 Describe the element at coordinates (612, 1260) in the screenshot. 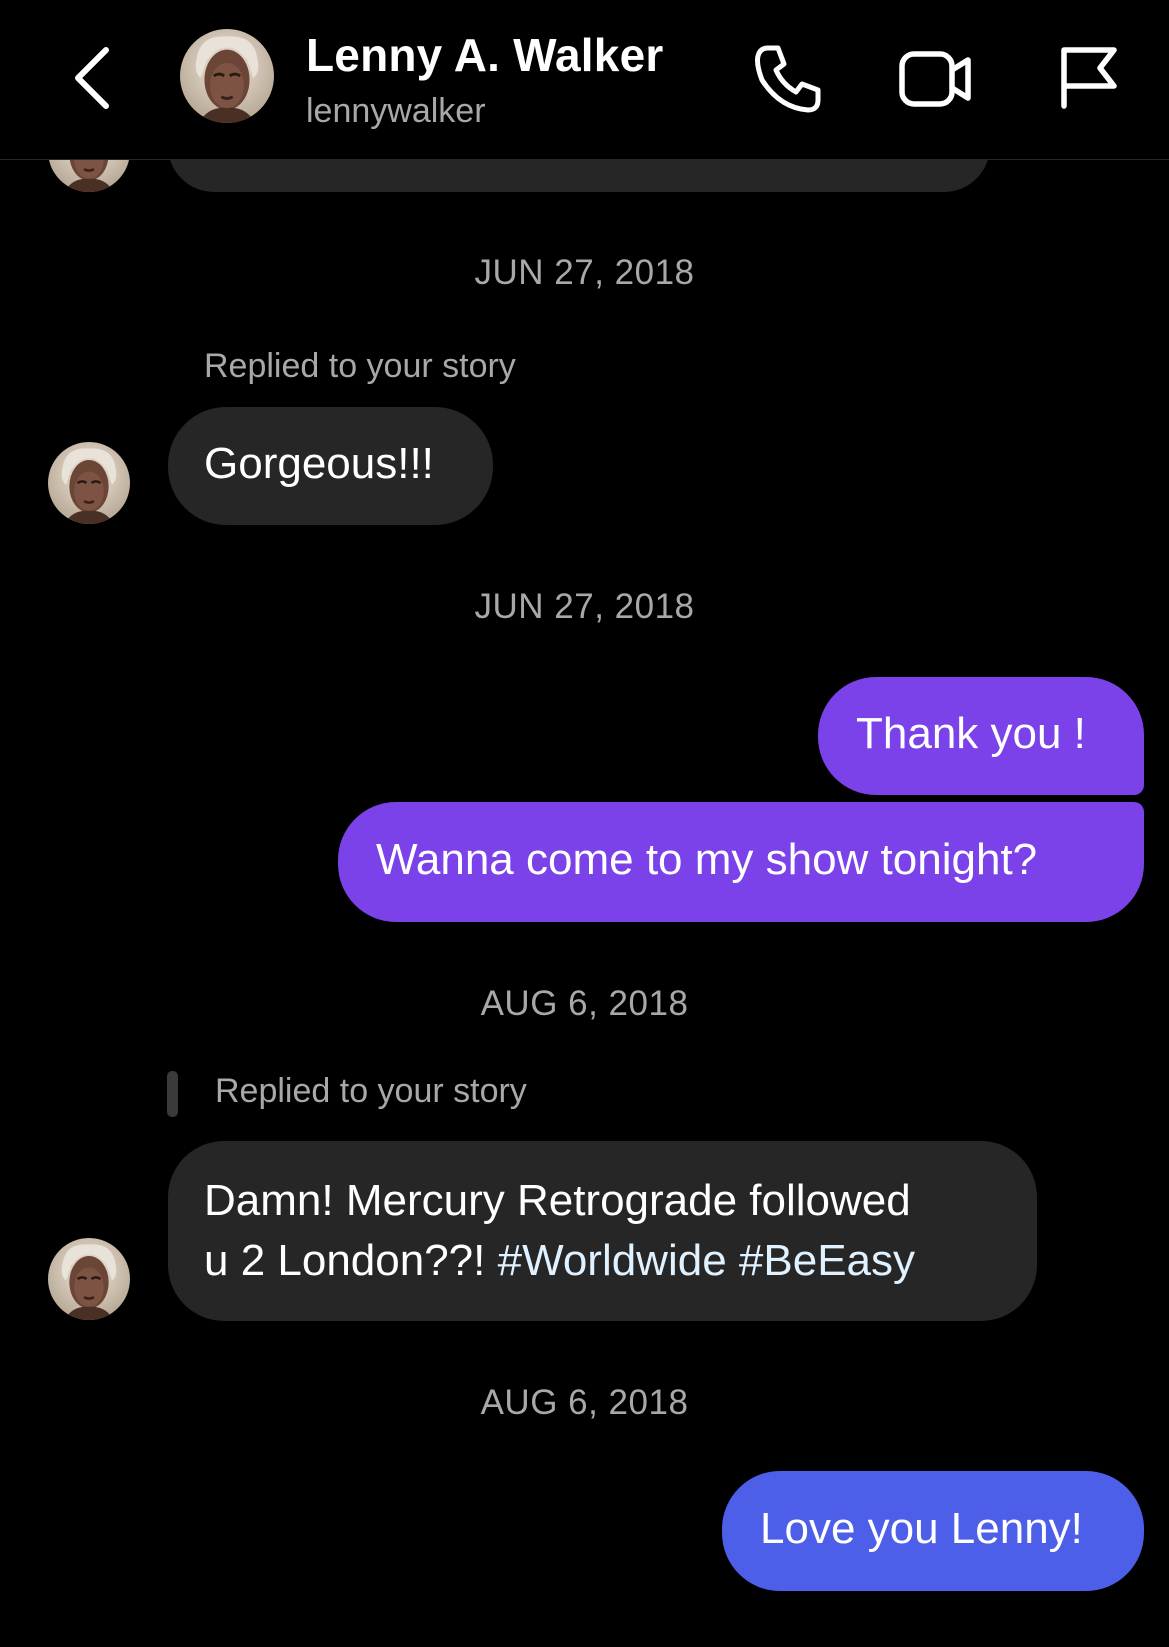

I see `hashtag-link: #Worldwide` at that location.